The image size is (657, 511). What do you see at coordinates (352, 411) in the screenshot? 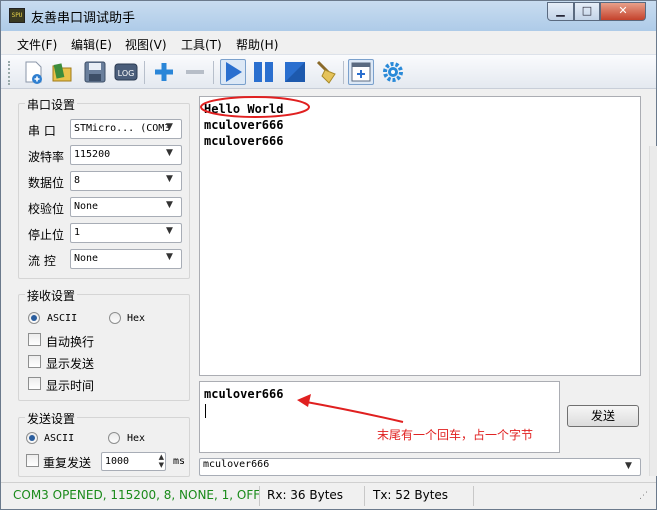
I see `annotation-arrow` at bounding box center [352, 411].